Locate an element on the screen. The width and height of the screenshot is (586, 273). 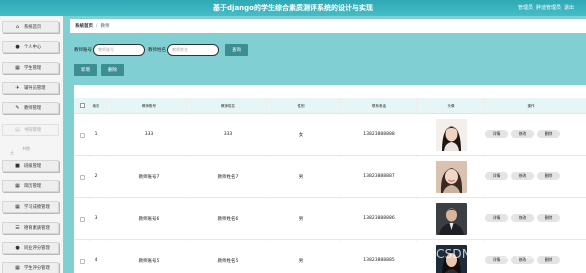
cell-phone: 13823888887 is located at coordinates (379, 176).